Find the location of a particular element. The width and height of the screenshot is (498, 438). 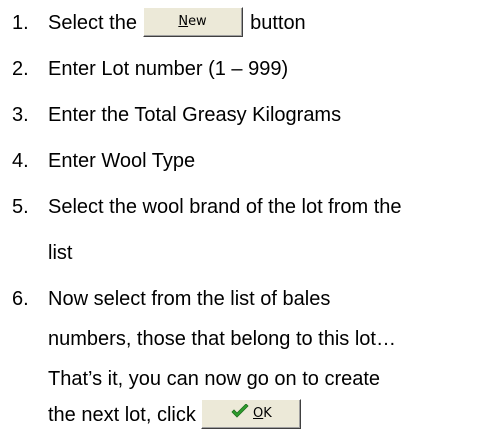

final-line-text: the next lot, click is located at coordinates (122, 415).